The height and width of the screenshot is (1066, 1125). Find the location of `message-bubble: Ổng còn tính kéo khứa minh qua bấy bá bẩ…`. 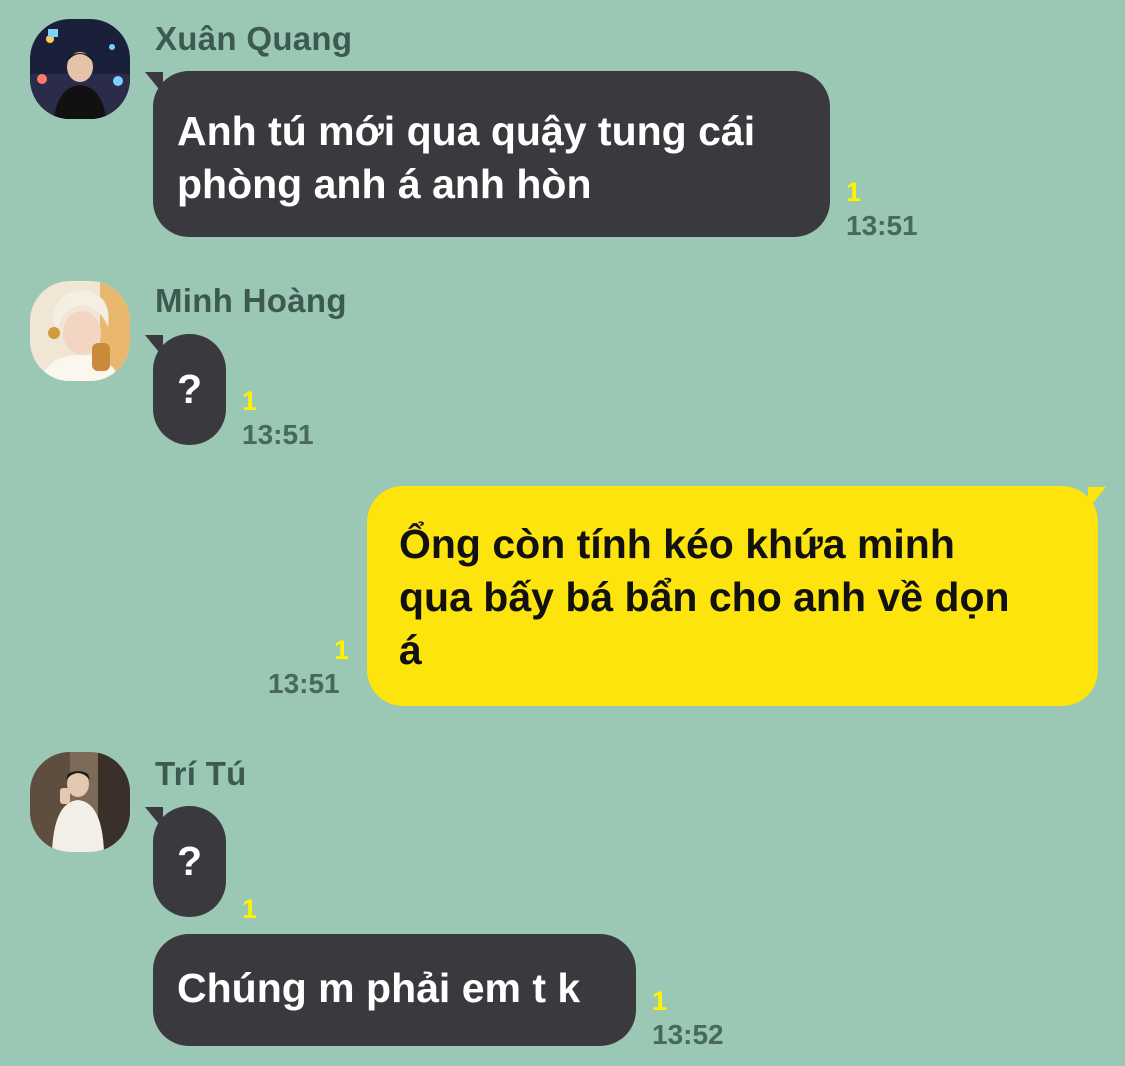

message-bubble: Ổng còn tính kéo khứa minh qua bấy bá bẩ… is located at coordinates (732, 596).